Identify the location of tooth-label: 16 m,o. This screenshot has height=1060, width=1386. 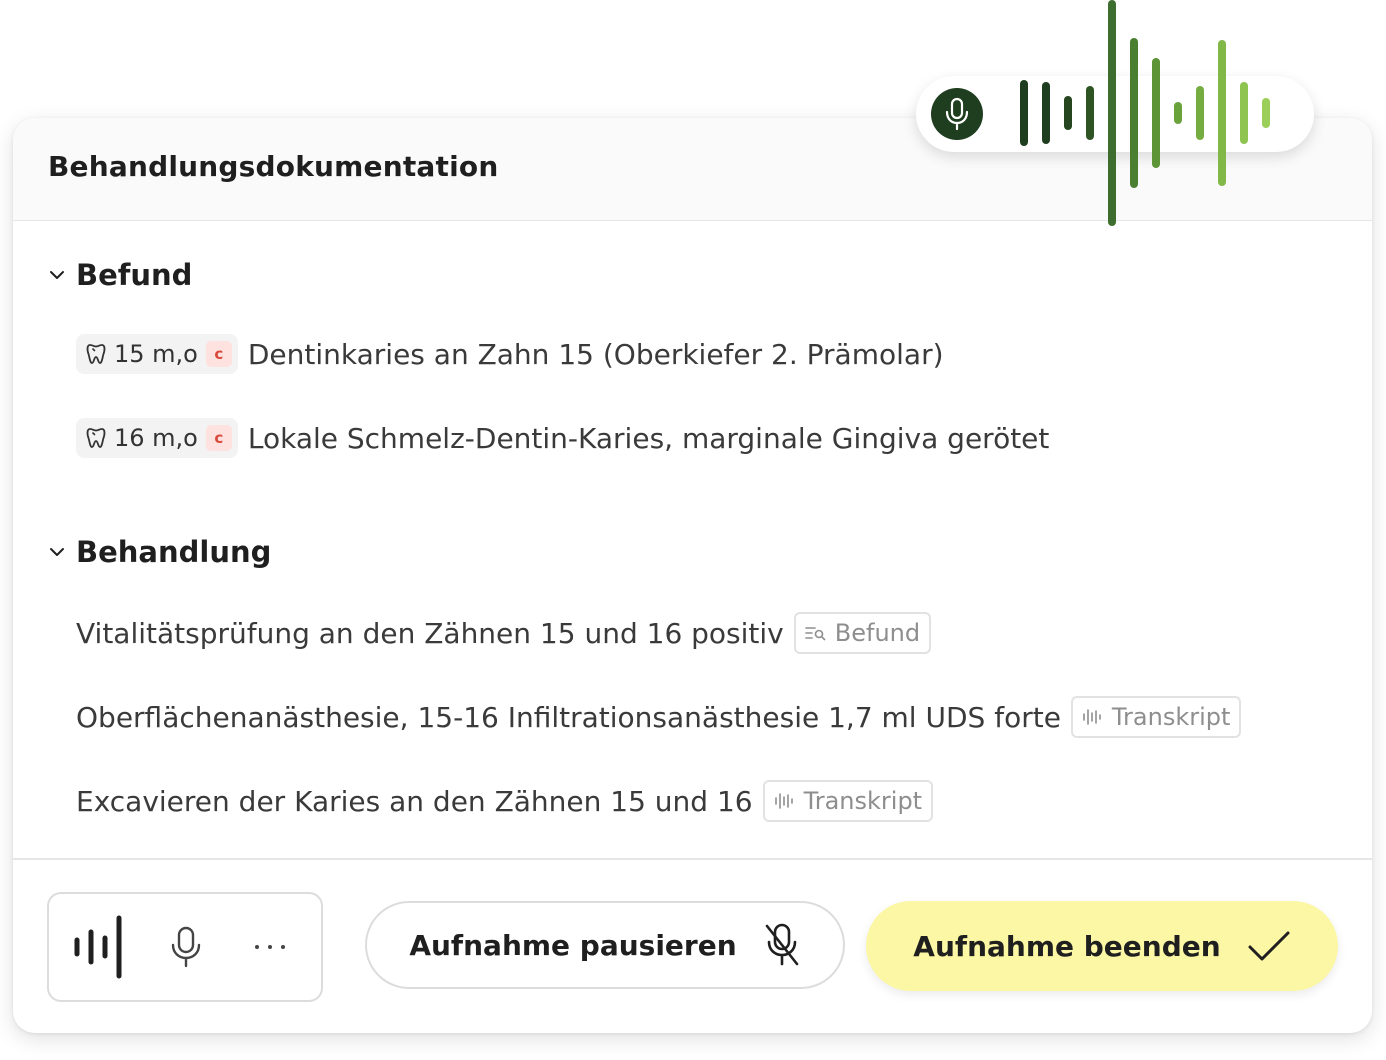
(156, 438).